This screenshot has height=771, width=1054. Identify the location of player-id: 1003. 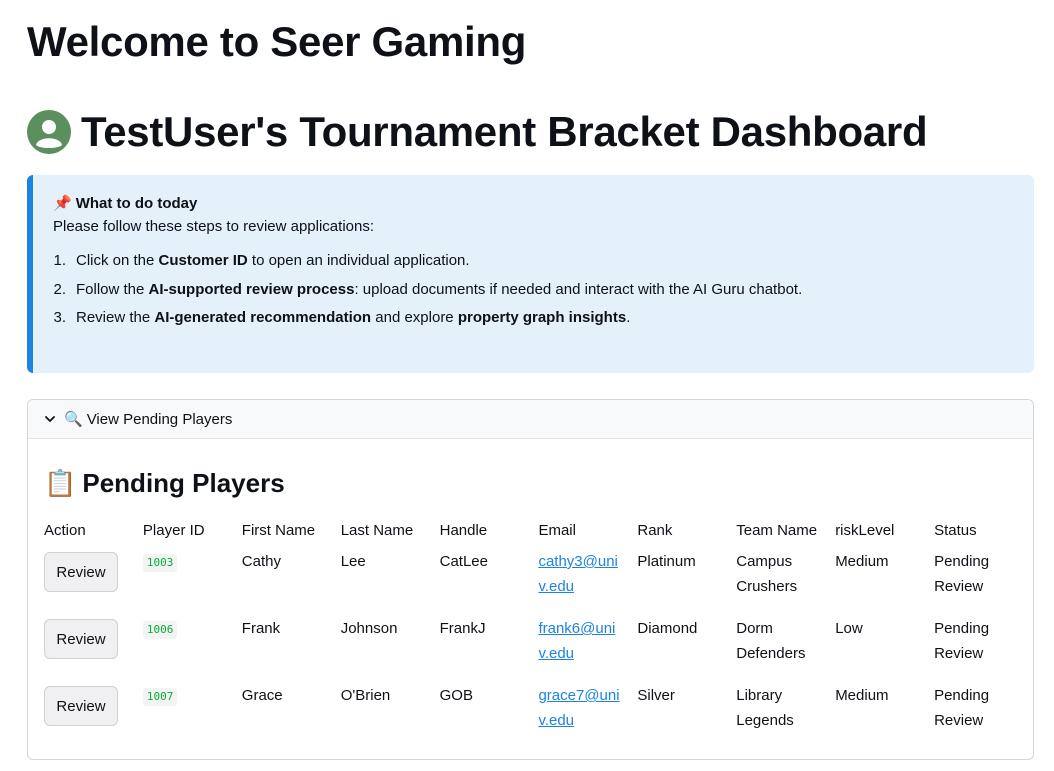
(160, 563).